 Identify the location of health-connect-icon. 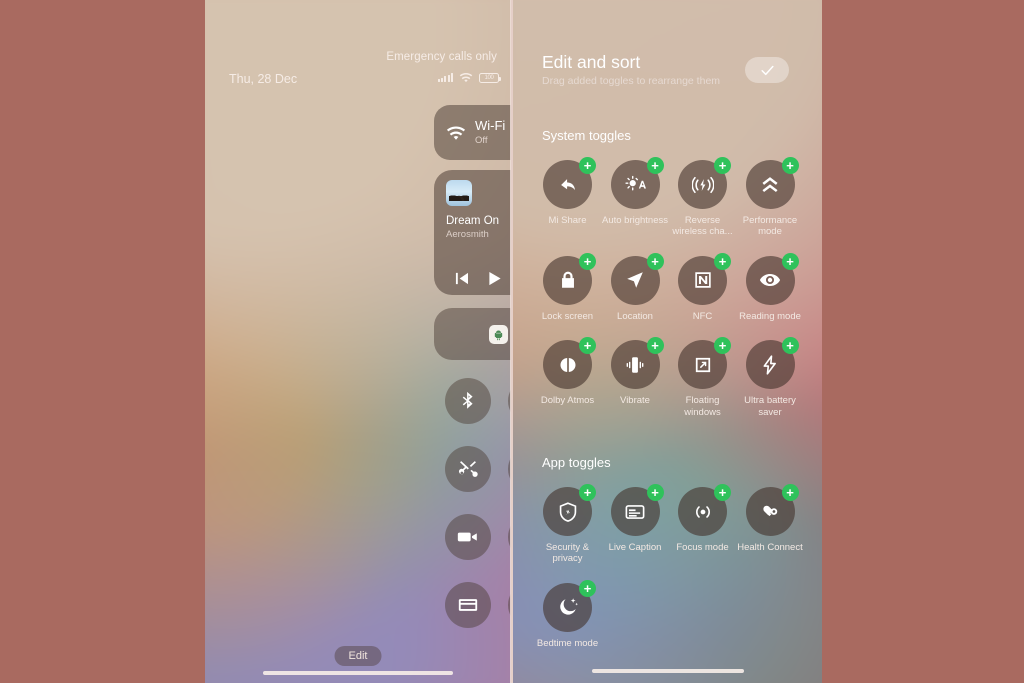
(770, 512).